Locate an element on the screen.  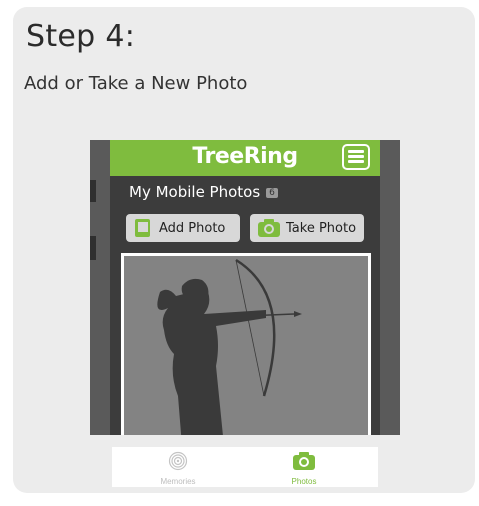
app-header: TreeRing is located at coordinates (245, 158).